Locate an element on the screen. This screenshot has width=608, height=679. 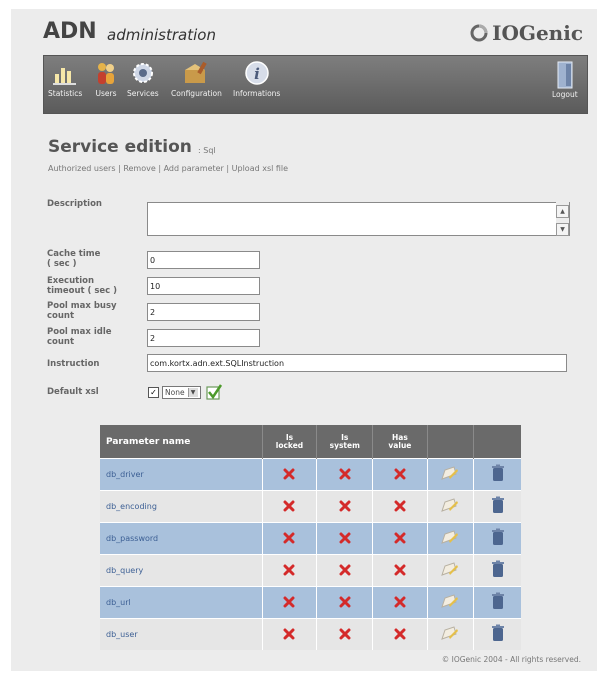
parameter-name-cell: db_password is located at coordinates (181, 538).